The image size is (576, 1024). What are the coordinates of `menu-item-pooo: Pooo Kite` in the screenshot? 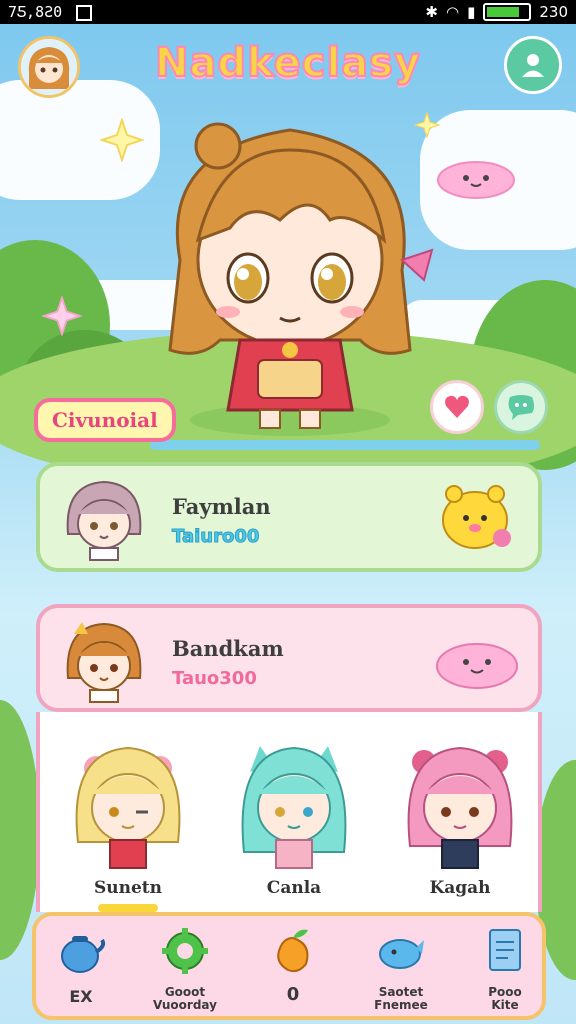 It's located at (505, 968).